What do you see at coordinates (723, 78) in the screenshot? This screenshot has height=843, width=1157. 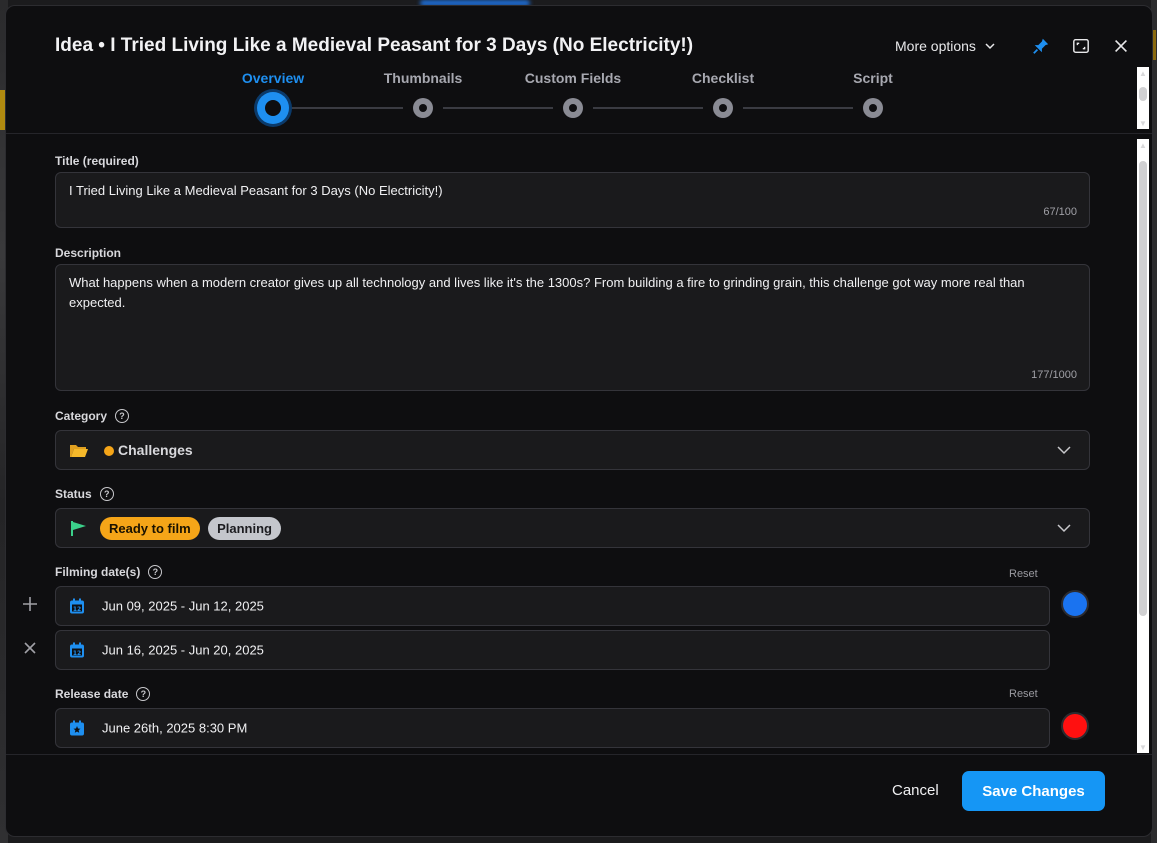 I see `tab-checklist: Checklist` at bounding box center [723, 78].